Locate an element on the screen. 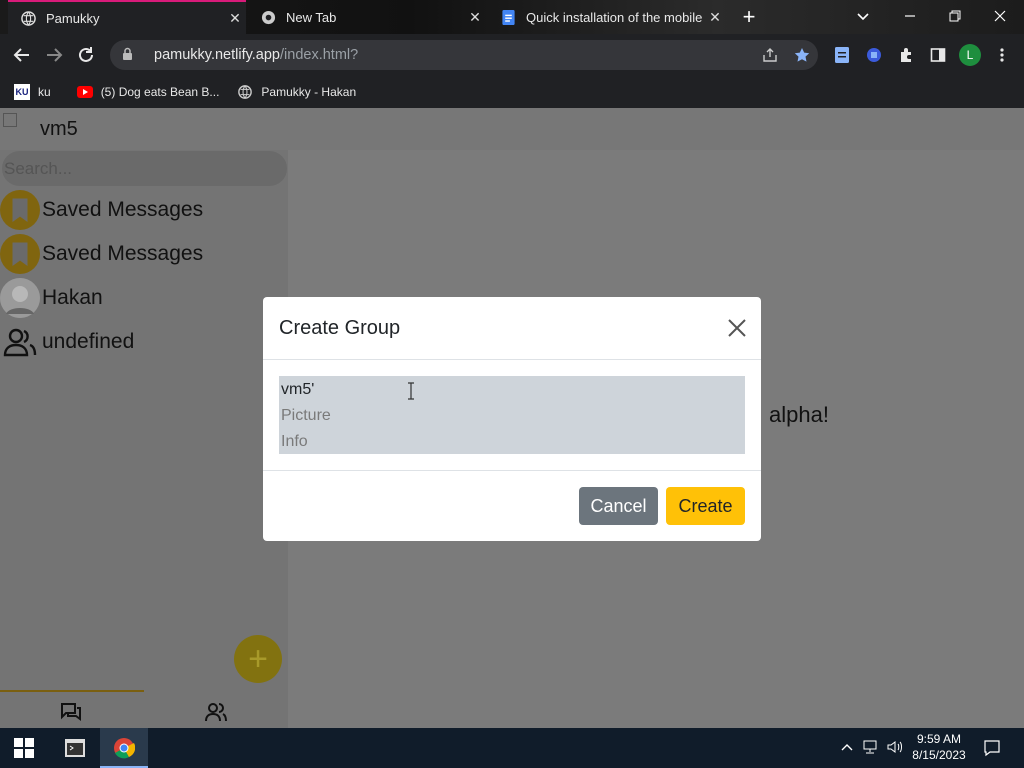 The width and height of the screenshot is (1024, 768). create-button: Create is located at coordinates (705, 506).